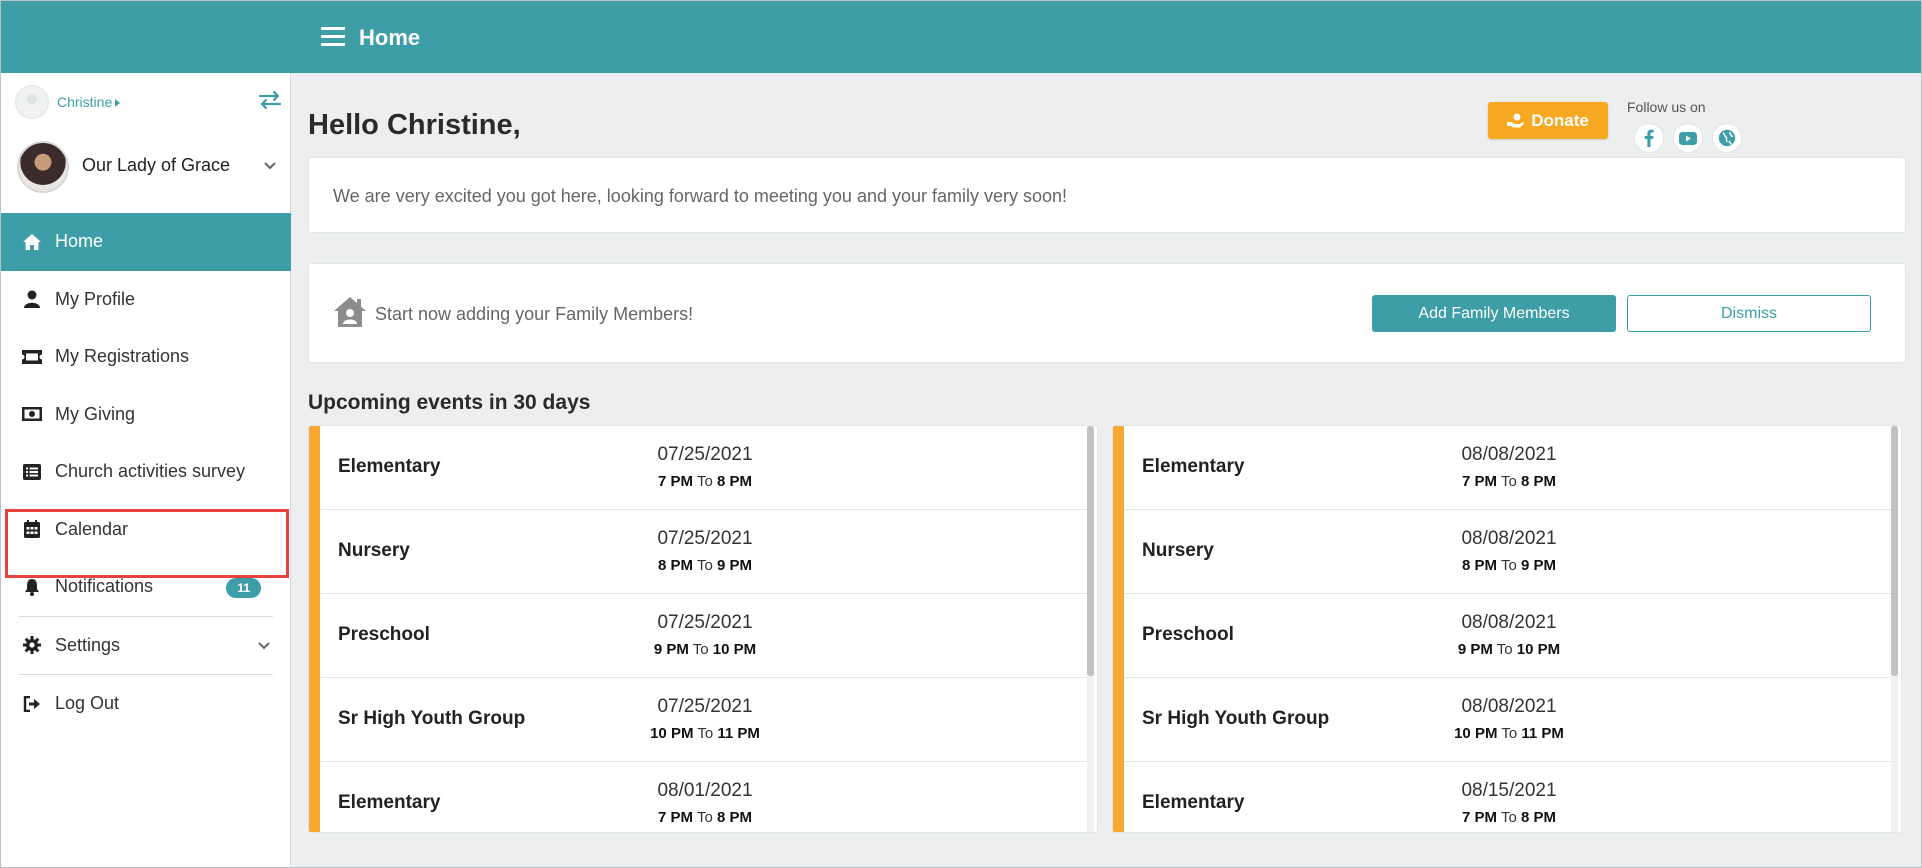 The width and height of the screenshot is (1922, 868). I want to click on sidebar-item-church-activities-survey: Church activities survey, so click(146, 472).